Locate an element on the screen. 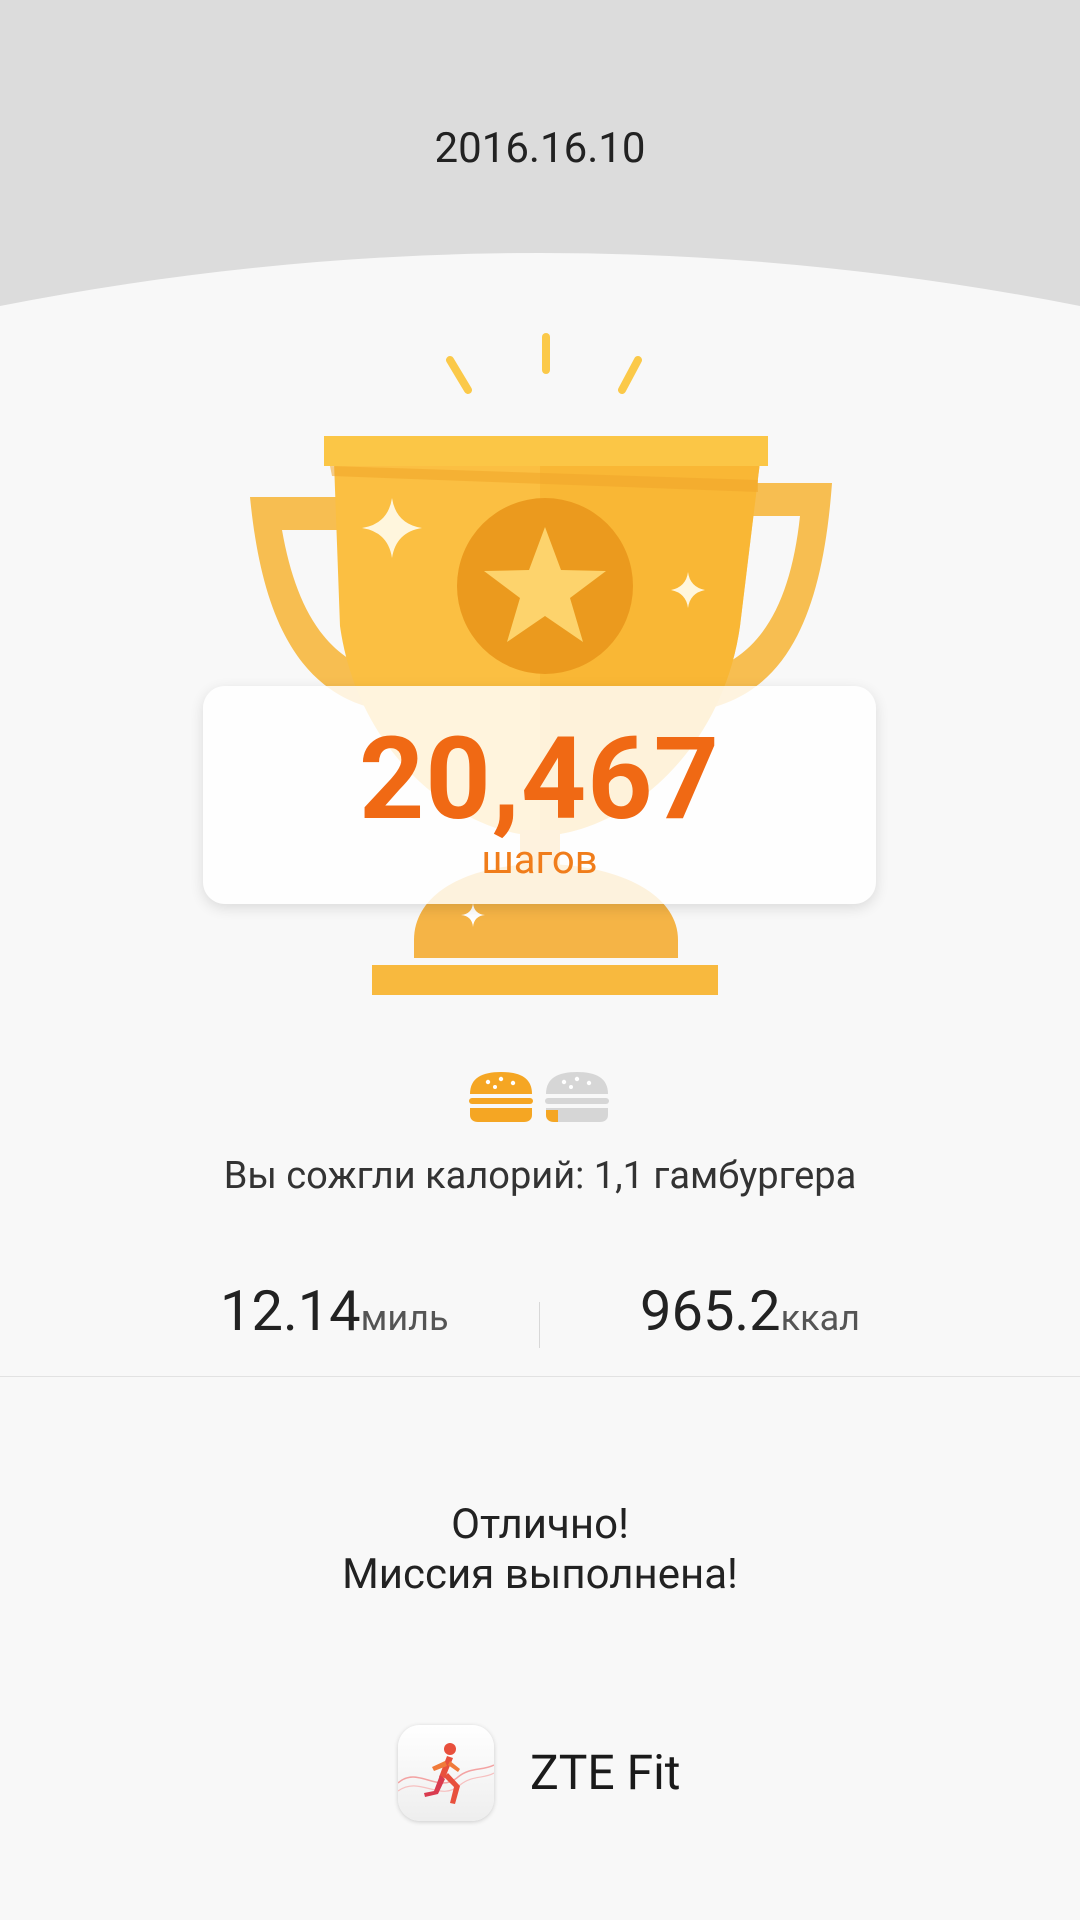  burger-icons is located at coordinates (539, 1097).